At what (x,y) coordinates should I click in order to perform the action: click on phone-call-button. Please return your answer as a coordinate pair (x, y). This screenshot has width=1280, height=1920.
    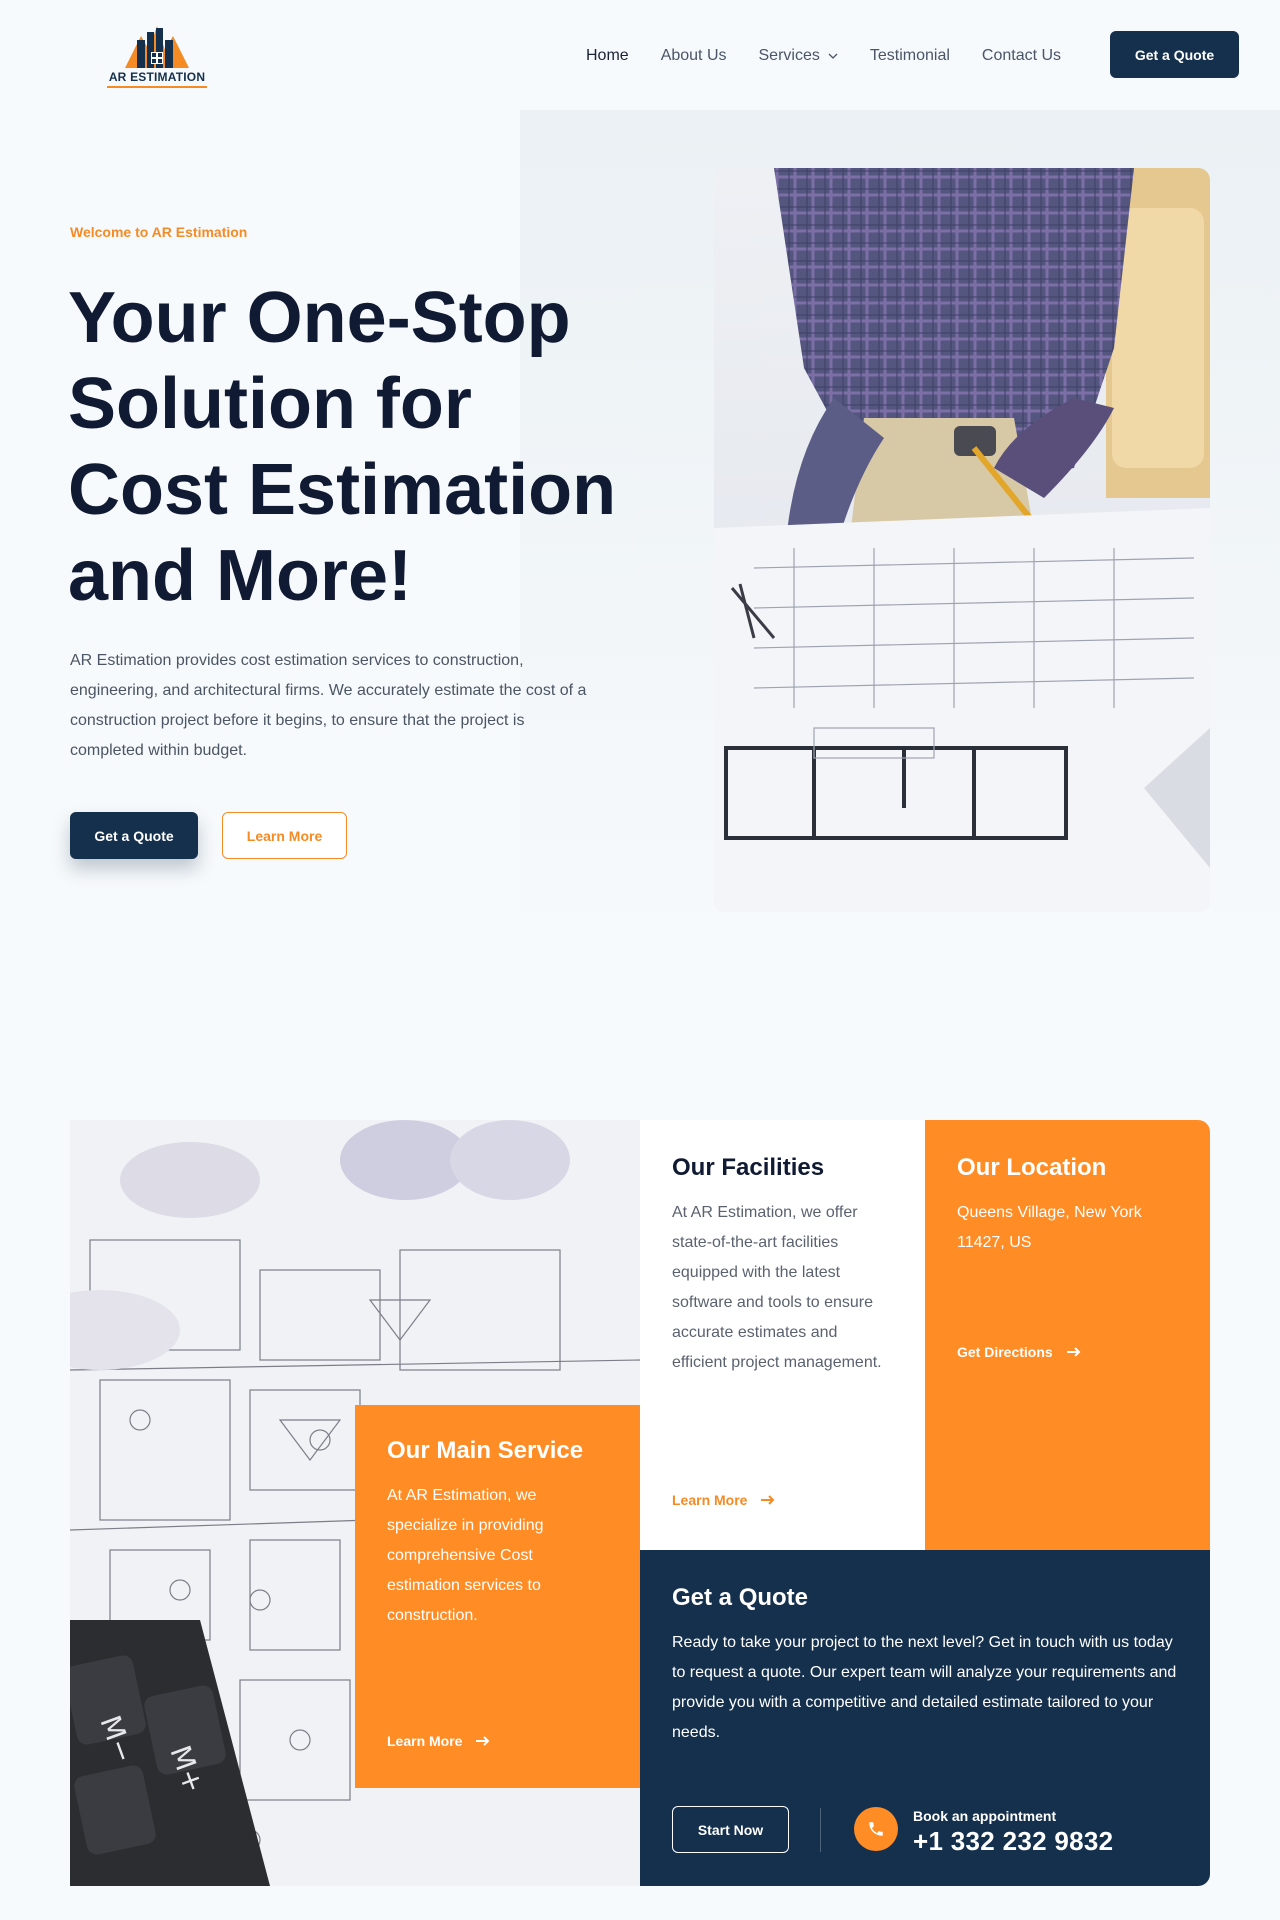
    Looking at the image, I should click on (876, 1829).